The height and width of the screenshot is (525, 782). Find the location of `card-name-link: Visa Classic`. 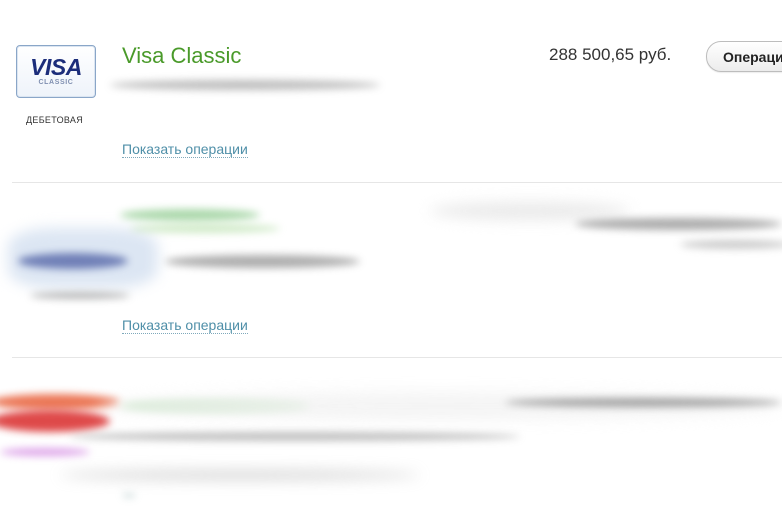

card-name-link: Visa Classic is located at coordinates (181, 56).